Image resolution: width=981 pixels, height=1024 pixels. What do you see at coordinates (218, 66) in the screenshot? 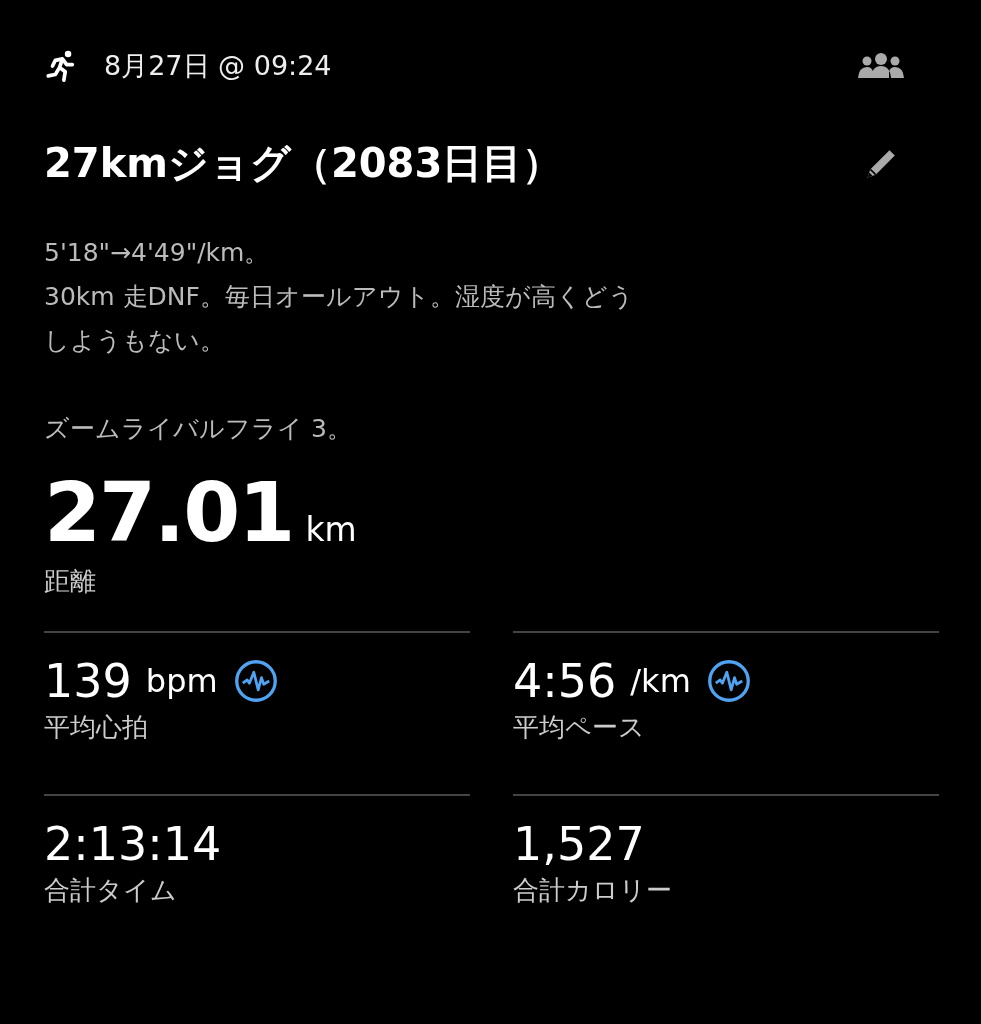
I see `activity-date: 8月27日 @ 09:24` at bounding box center [218, 66].